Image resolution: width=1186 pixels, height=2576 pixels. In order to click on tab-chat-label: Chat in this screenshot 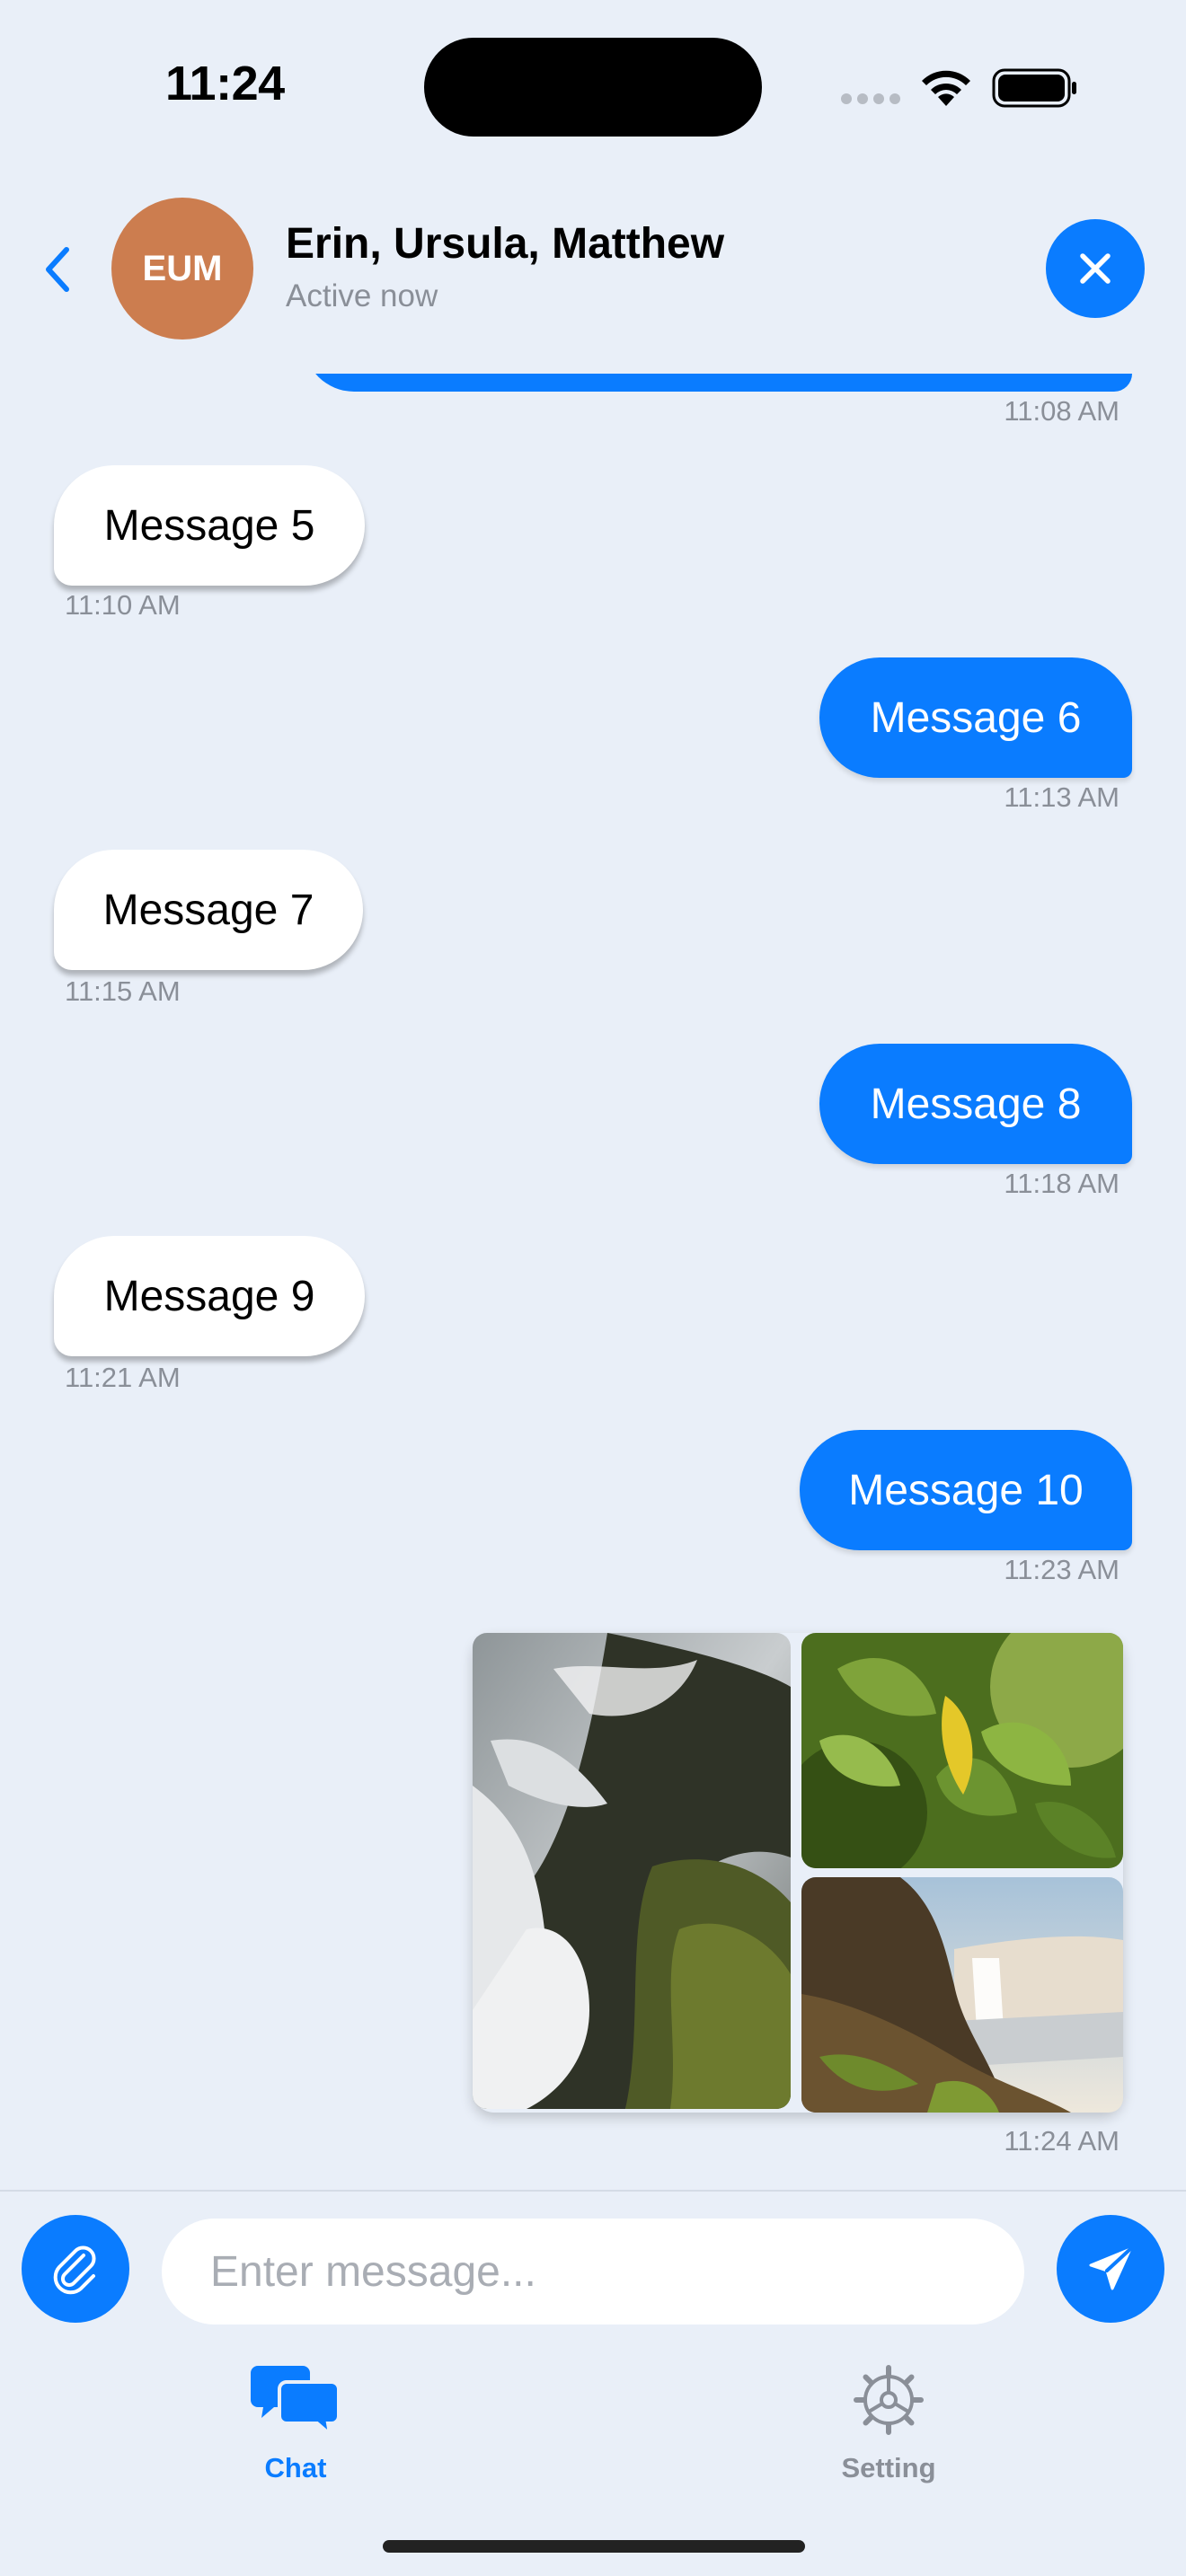, I will do `click(295, 2467)`.